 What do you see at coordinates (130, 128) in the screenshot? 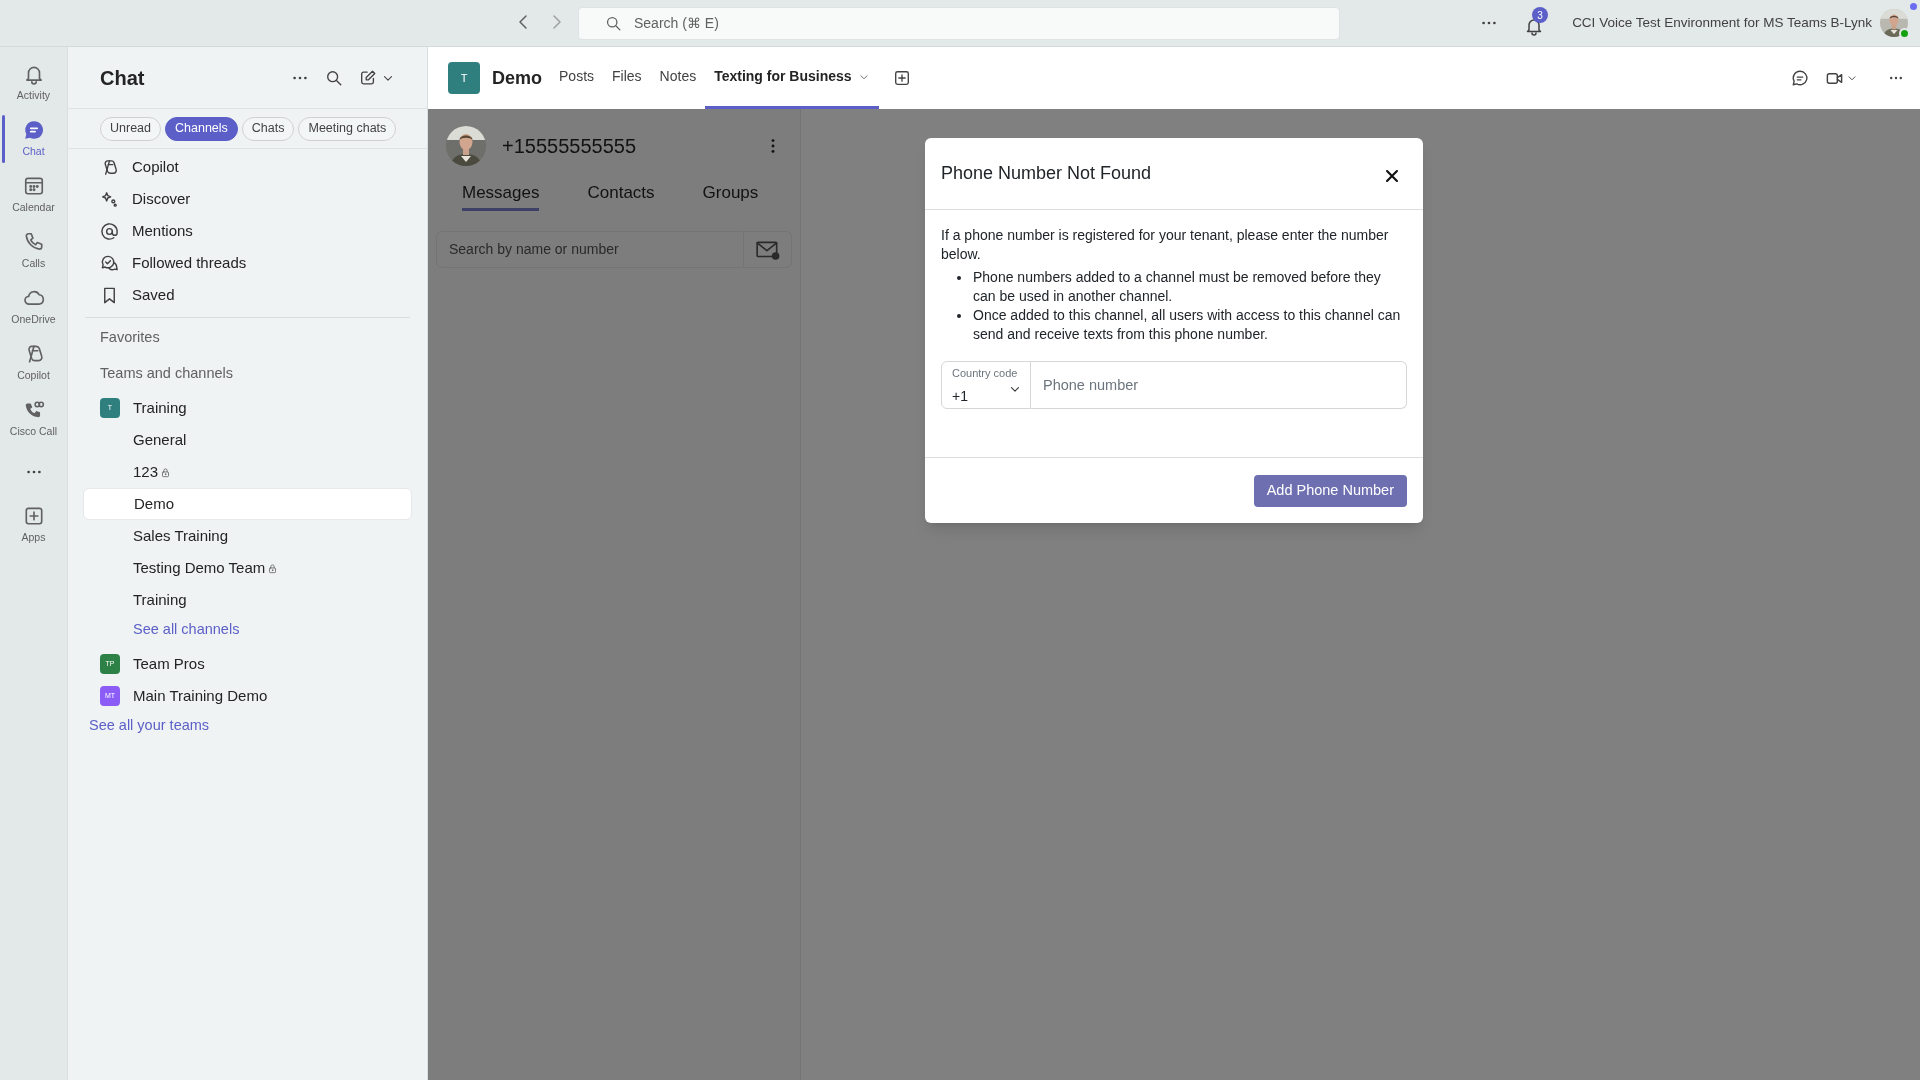
I see `filter-chip: Unread` at bounding box center [130, 128].